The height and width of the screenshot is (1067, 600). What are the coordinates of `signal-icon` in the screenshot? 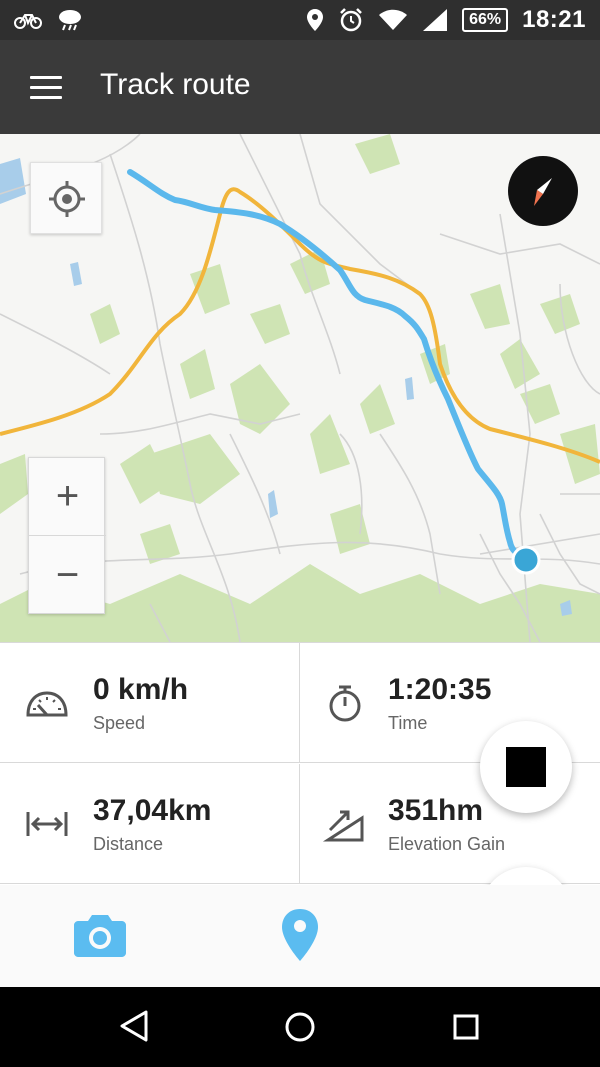 It's located at (435, 20).